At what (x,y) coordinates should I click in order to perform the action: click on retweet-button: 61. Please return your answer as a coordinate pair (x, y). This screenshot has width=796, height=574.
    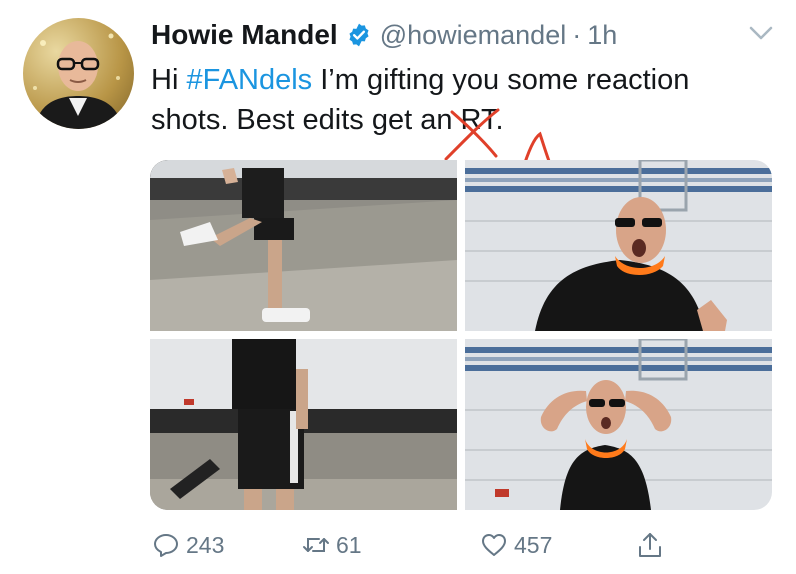
    Looking at the image, I should click on (332, 545).